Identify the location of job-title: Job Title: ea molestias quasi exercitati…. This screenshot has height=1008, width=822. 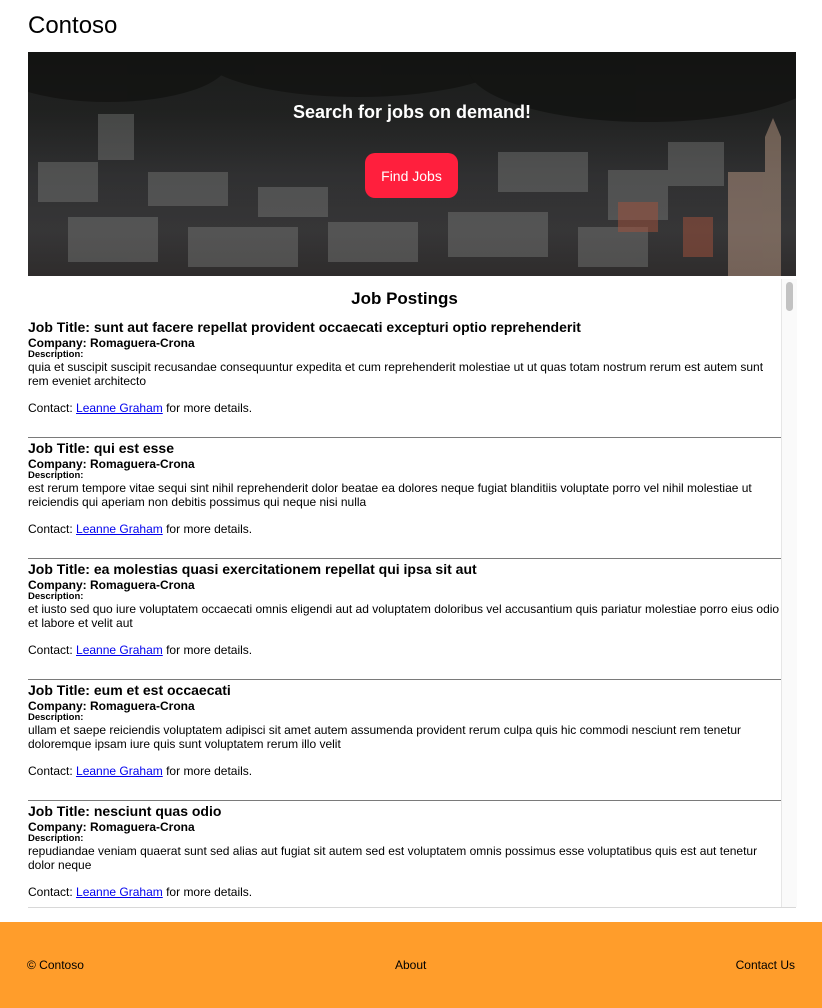
(252, 569).